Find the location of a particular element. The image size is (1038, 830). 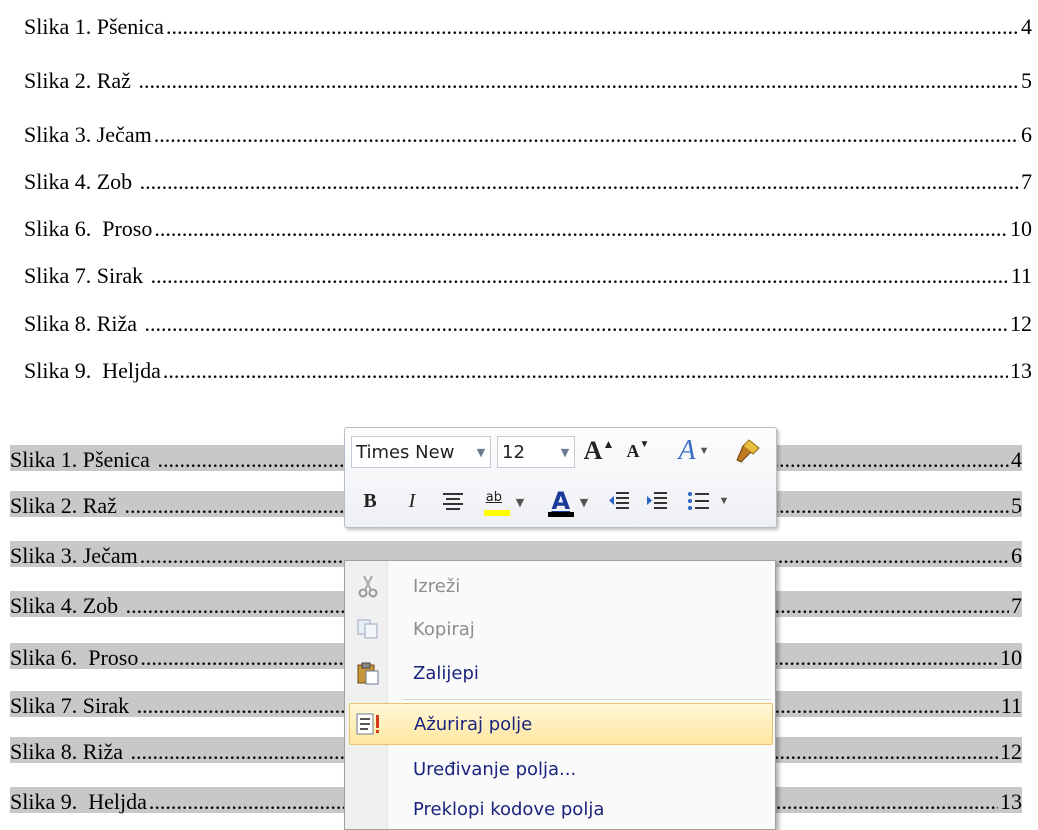

highlight-button: ab ▼ is located at coordinates (504, 502).